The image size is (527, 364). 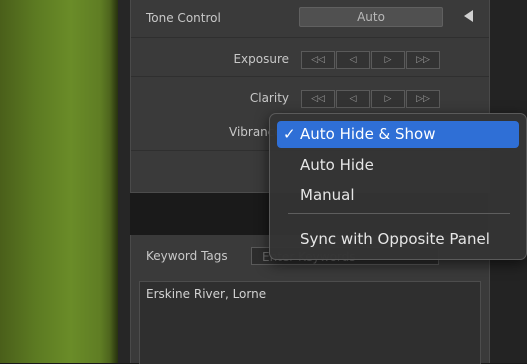 What do you see at coordinates (318, 99) in the screenshot?
I see `clarity-decrease-large-button: ◁◁` at bounding box center [318, 99].